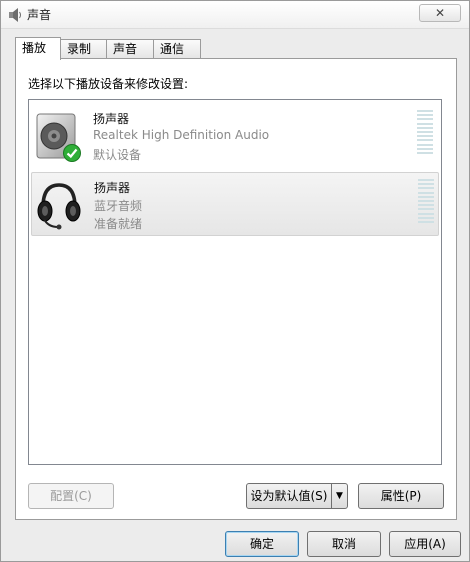  What do you see at coordinates (117, 155) in the screenshot?
I see `device-status: 默认设备` at bounding box center [117, 155].